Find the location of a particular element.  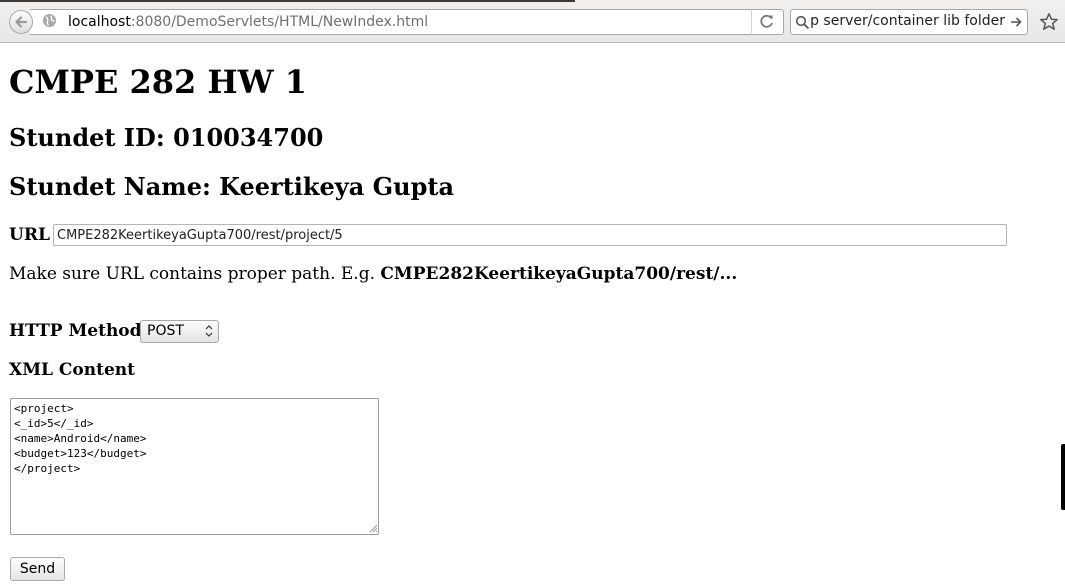

page-title: CMPE 282 HW 1 is located at coordinates (158, 82).